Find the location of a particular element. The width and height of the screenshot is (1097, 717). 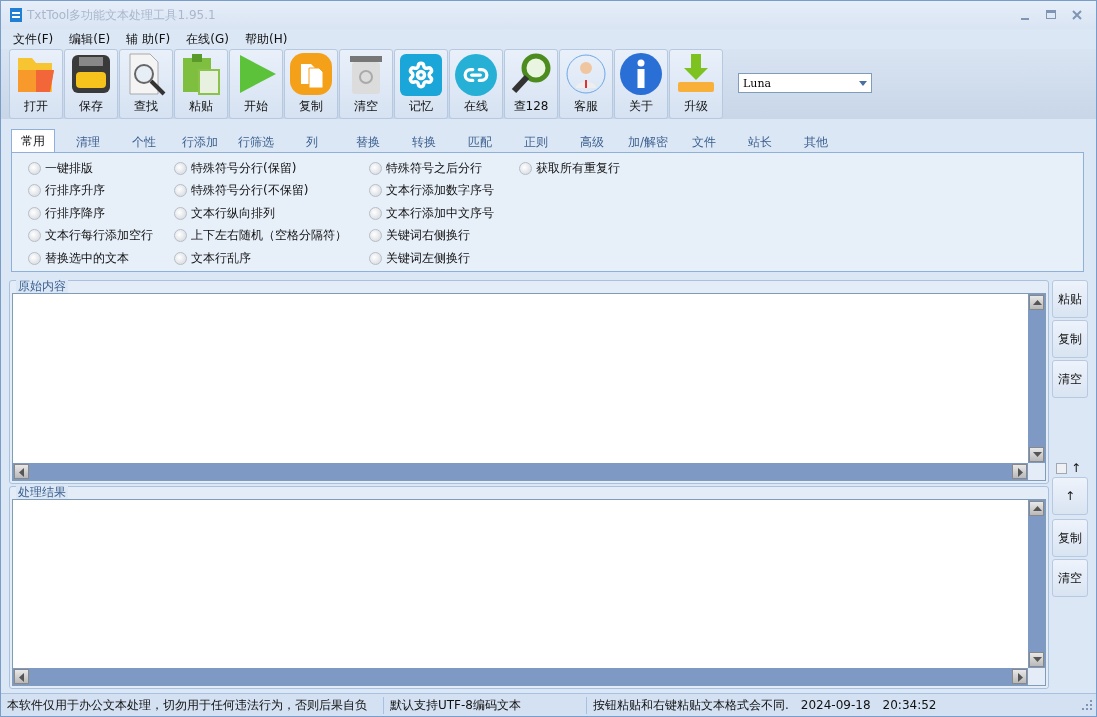

horizontal-scrollbar is located at coordinates (520, 676).